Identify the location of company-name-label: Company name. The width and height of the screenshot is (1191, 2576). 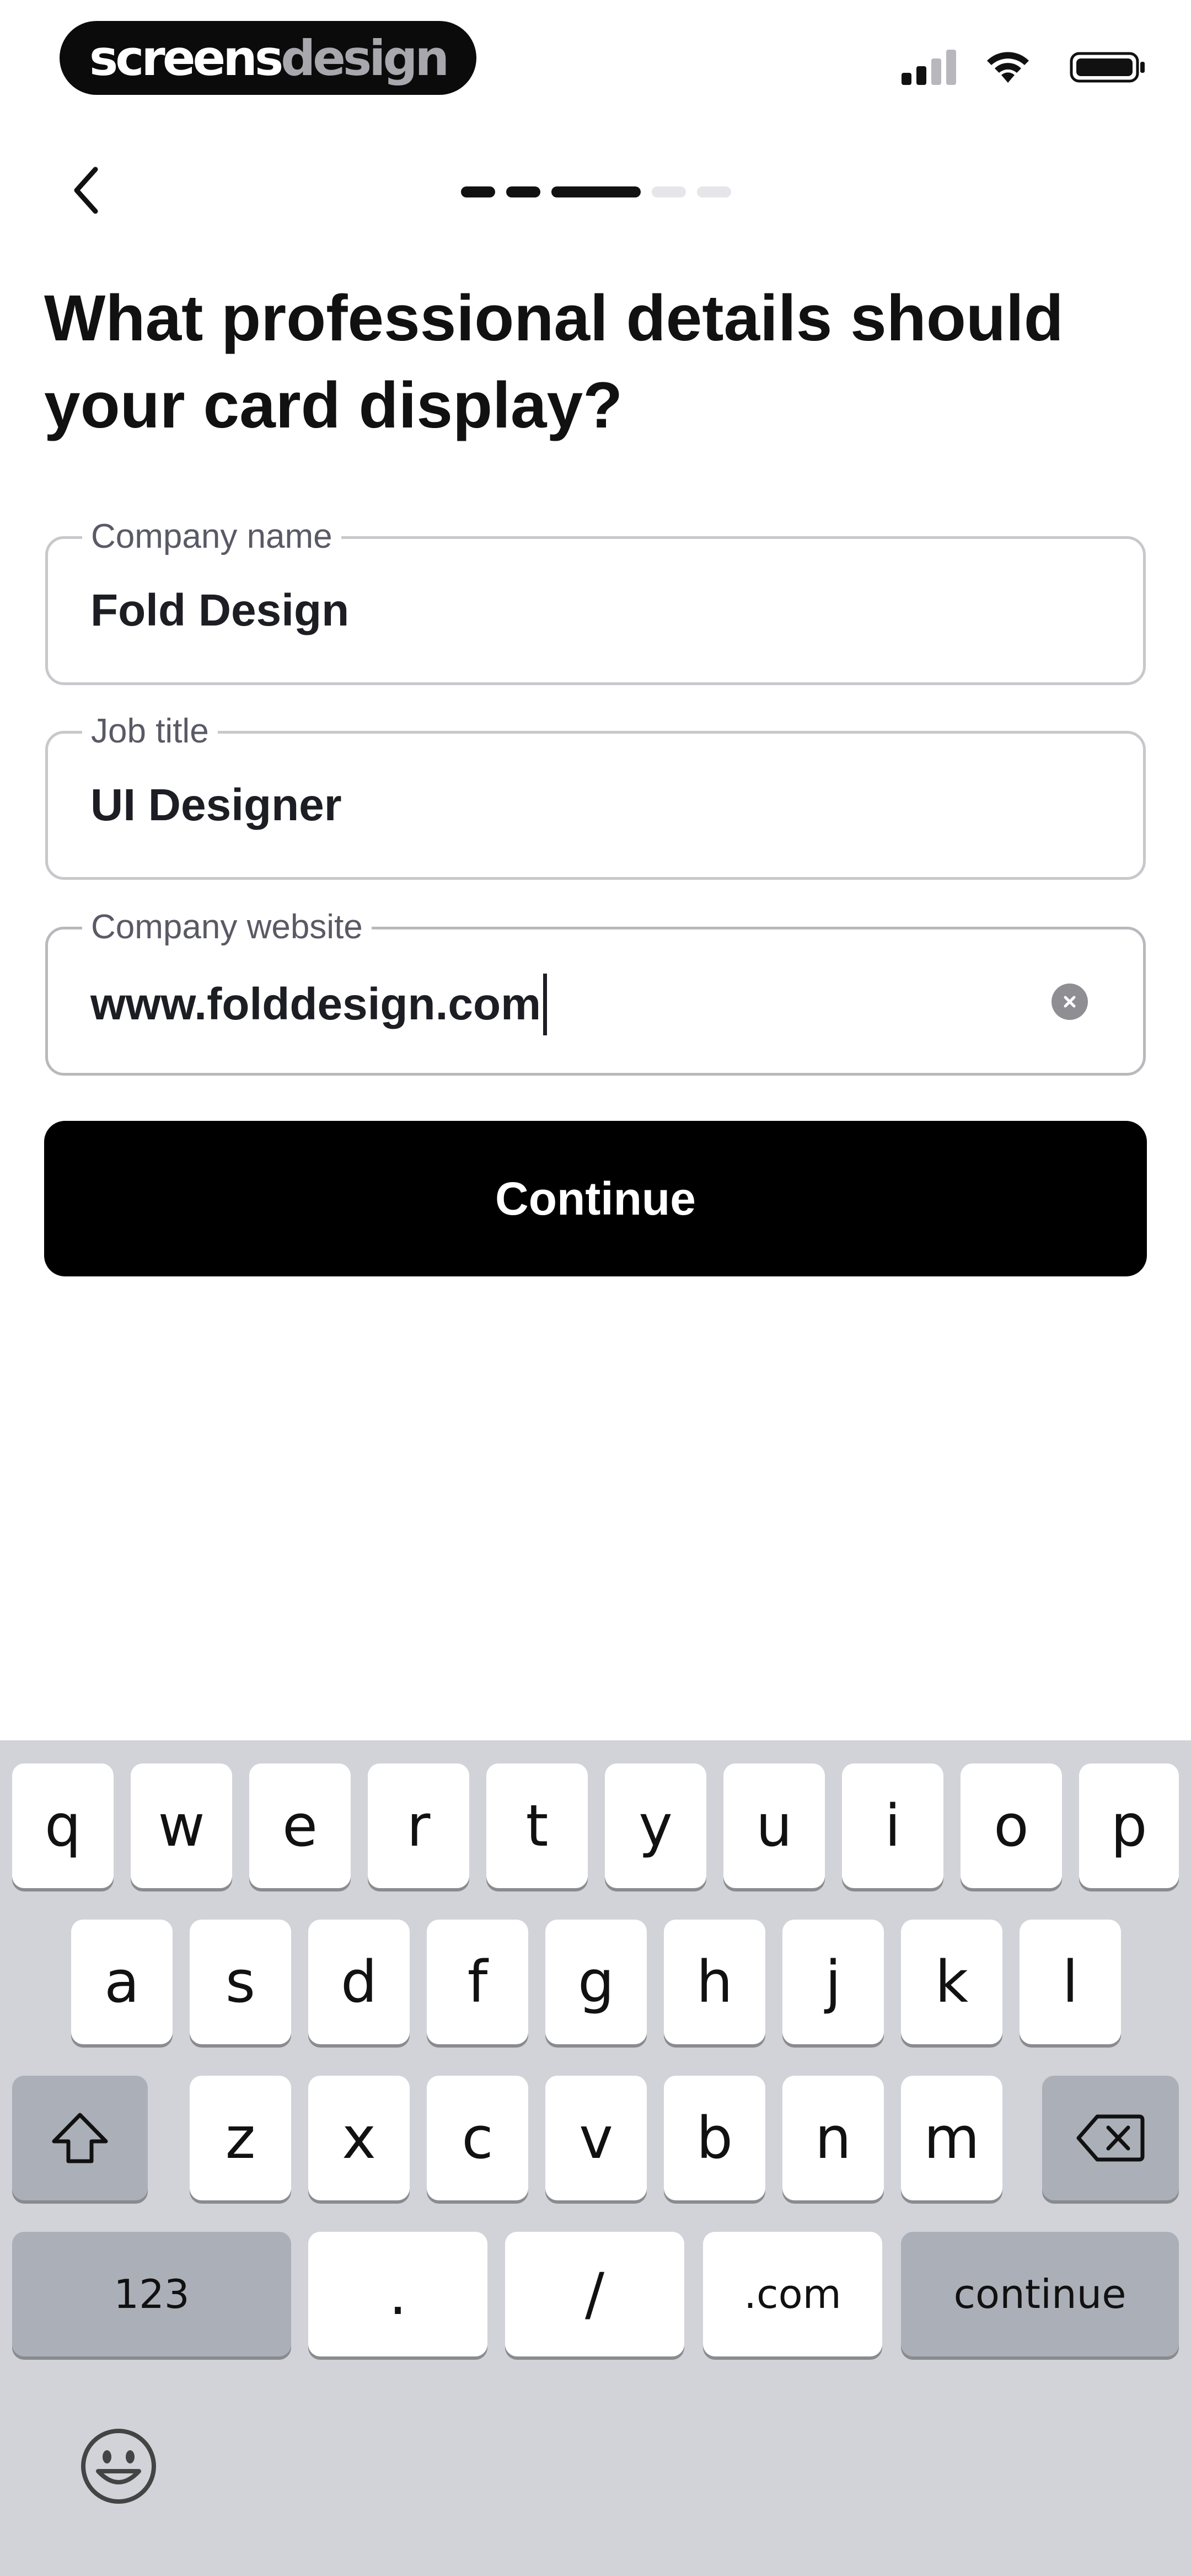
(211, 537).